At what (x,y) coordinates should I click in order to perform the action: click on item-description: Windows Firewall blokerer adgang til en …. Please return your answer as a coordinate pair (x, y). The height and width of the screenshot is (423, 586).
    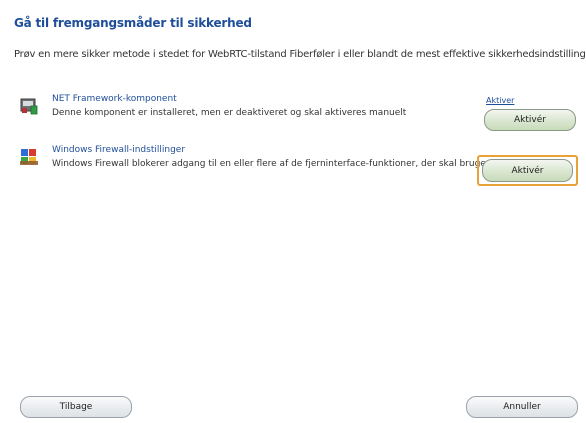
    Looking at the image, I should click on (271, 164).